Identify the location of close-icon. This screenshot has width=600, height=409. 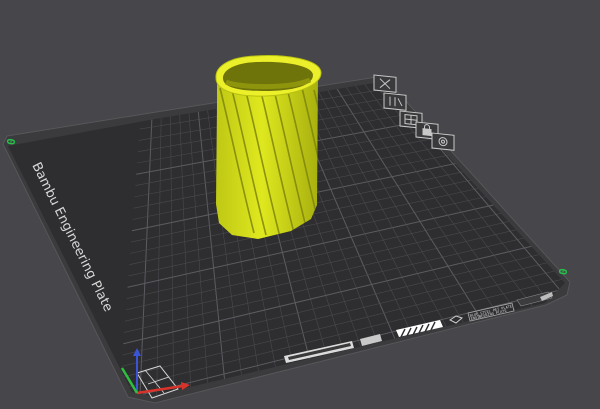
(385, 83).